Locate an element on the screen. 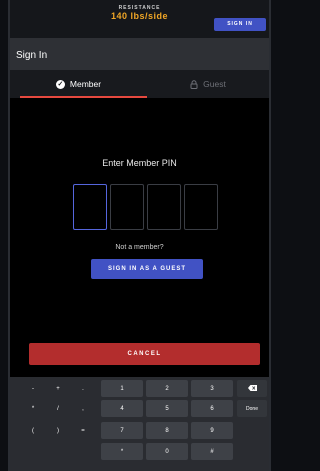 This screenshot has width=320, height=471. key-plus: + is located at coordinates (58, 388).